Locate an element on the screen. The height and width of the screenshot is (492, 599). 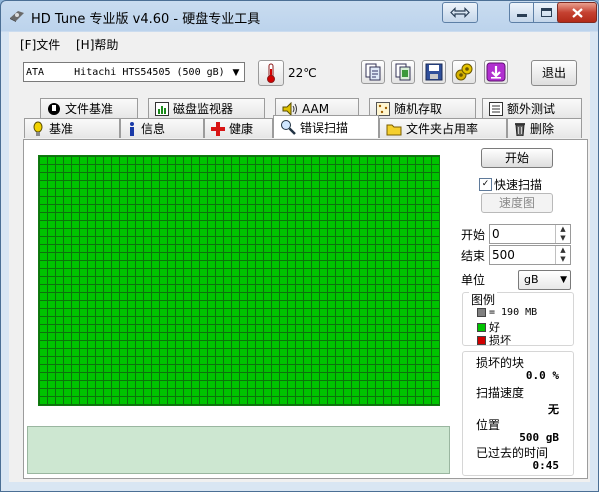
minimize-icon is located at coordinates (522, 15).